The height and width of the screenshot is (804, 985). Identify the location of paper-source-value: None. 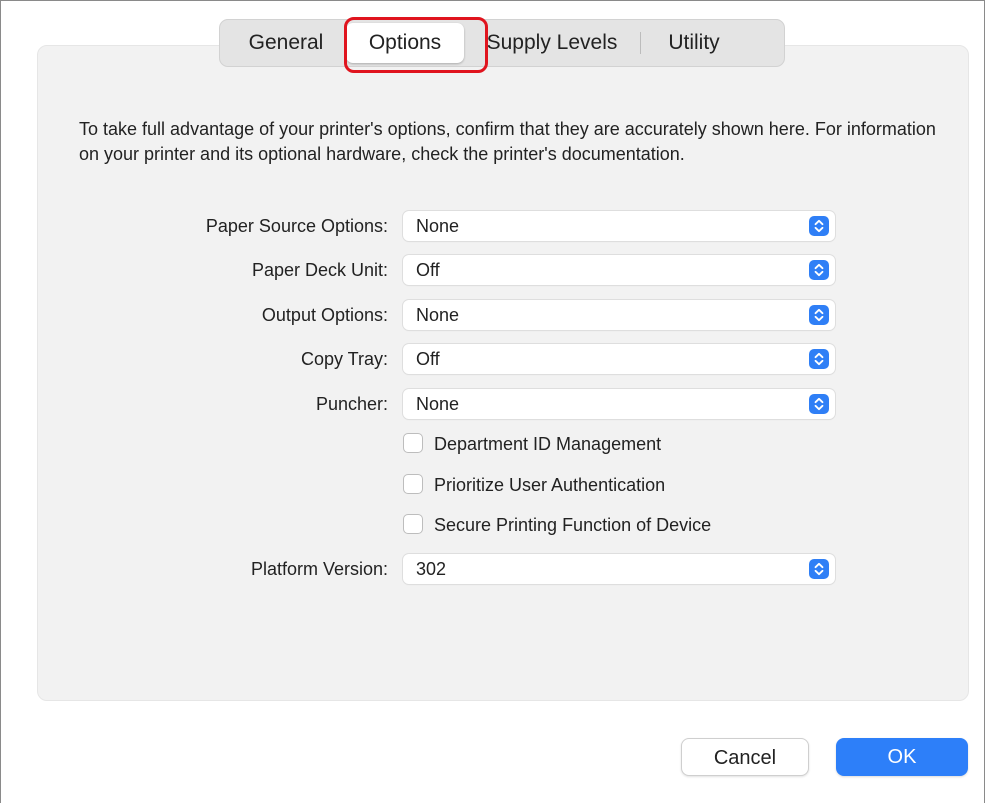
(438, 226).